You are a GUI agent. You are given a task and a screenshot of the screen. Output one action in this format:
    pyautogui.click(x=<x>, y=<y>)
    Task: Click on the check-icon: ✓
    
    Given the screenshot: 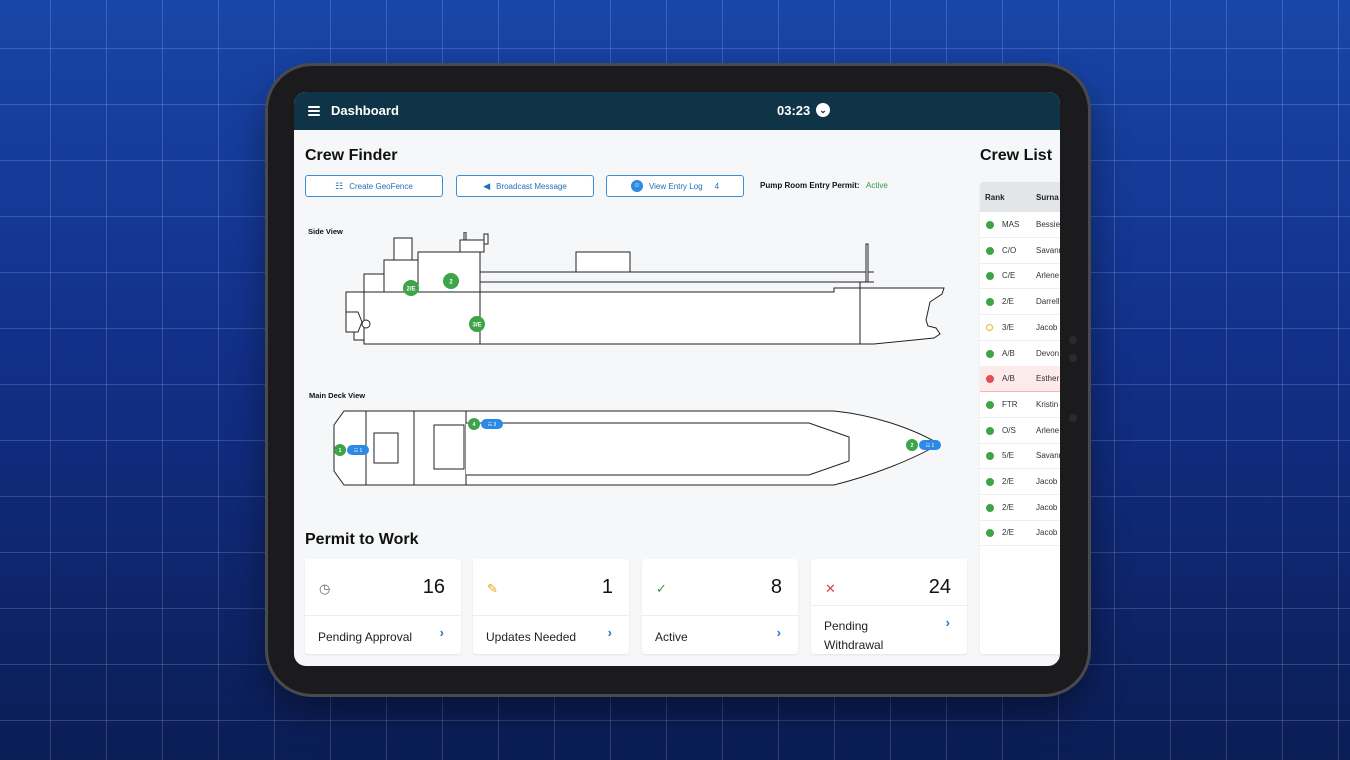 What is the action you would take?
    pyautogui.click(x=661, y=588)
    